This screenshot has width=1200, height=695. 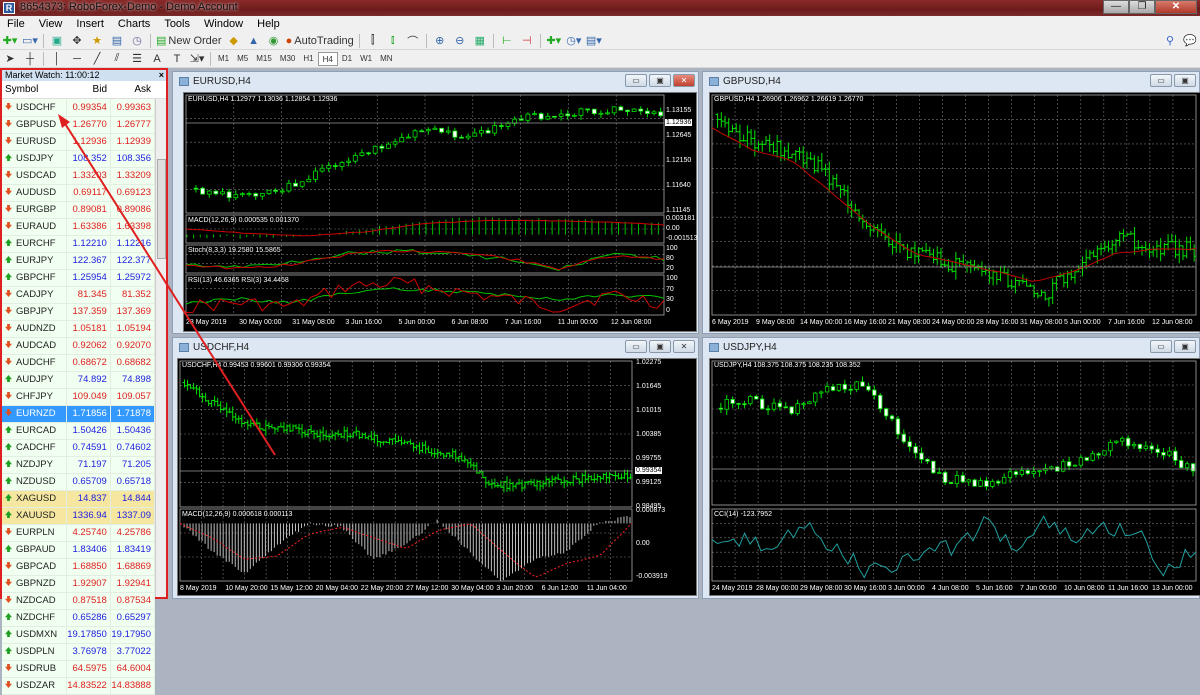 What do you see at coordinates (440, 41) in the screenshot?
I see `zoom-in-icon: ⊕` at bounding box center [440, 41].